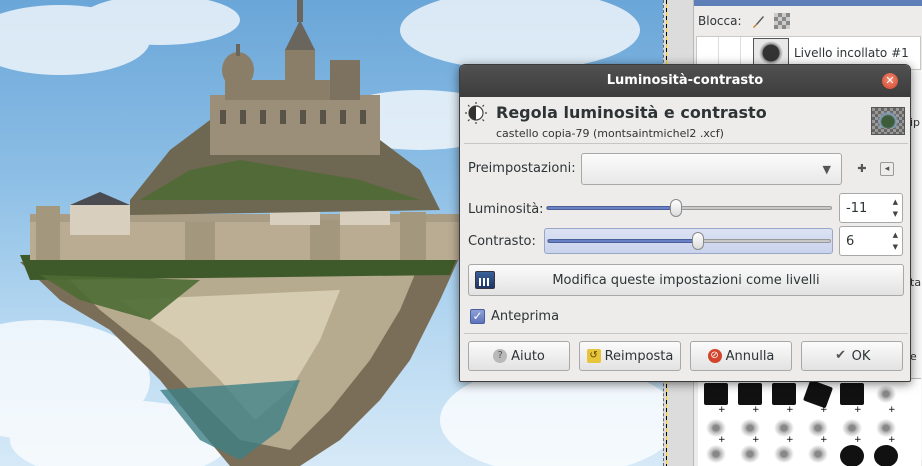  Describe the element at coordinates (477, 316) in the screenshot. I see `preview-checkbox: ✓` at that location.